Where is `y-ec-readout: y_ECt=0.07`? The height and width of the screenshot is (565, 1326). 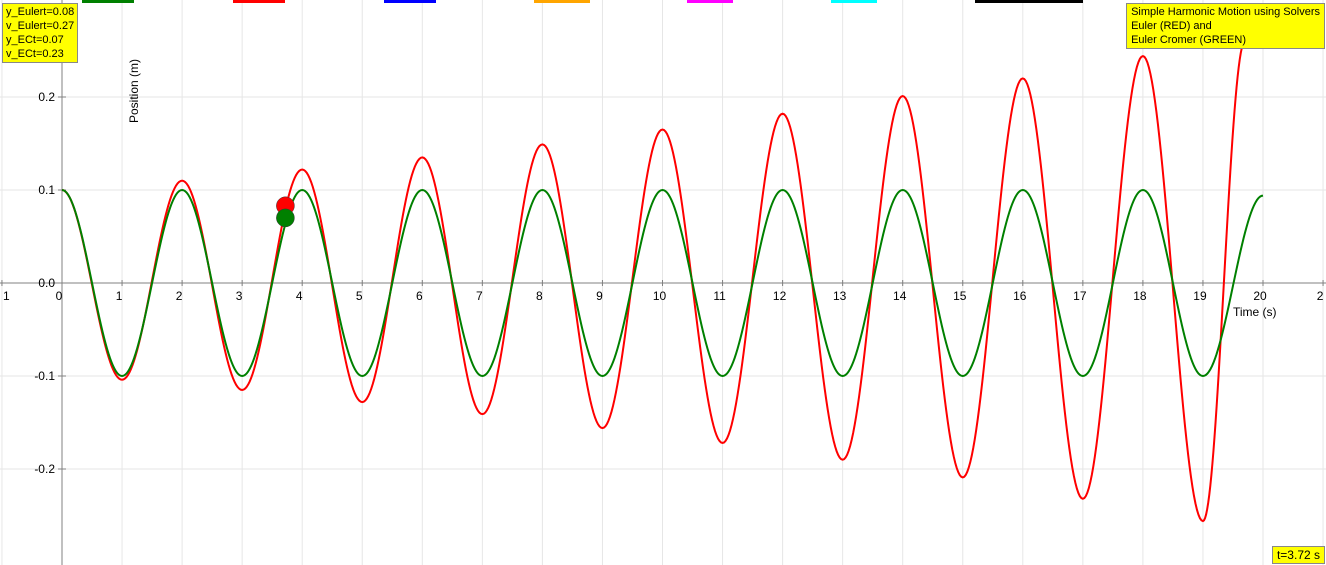 y-ec-readout: y_ECt=0.07 is located at coordinates (35, 40).